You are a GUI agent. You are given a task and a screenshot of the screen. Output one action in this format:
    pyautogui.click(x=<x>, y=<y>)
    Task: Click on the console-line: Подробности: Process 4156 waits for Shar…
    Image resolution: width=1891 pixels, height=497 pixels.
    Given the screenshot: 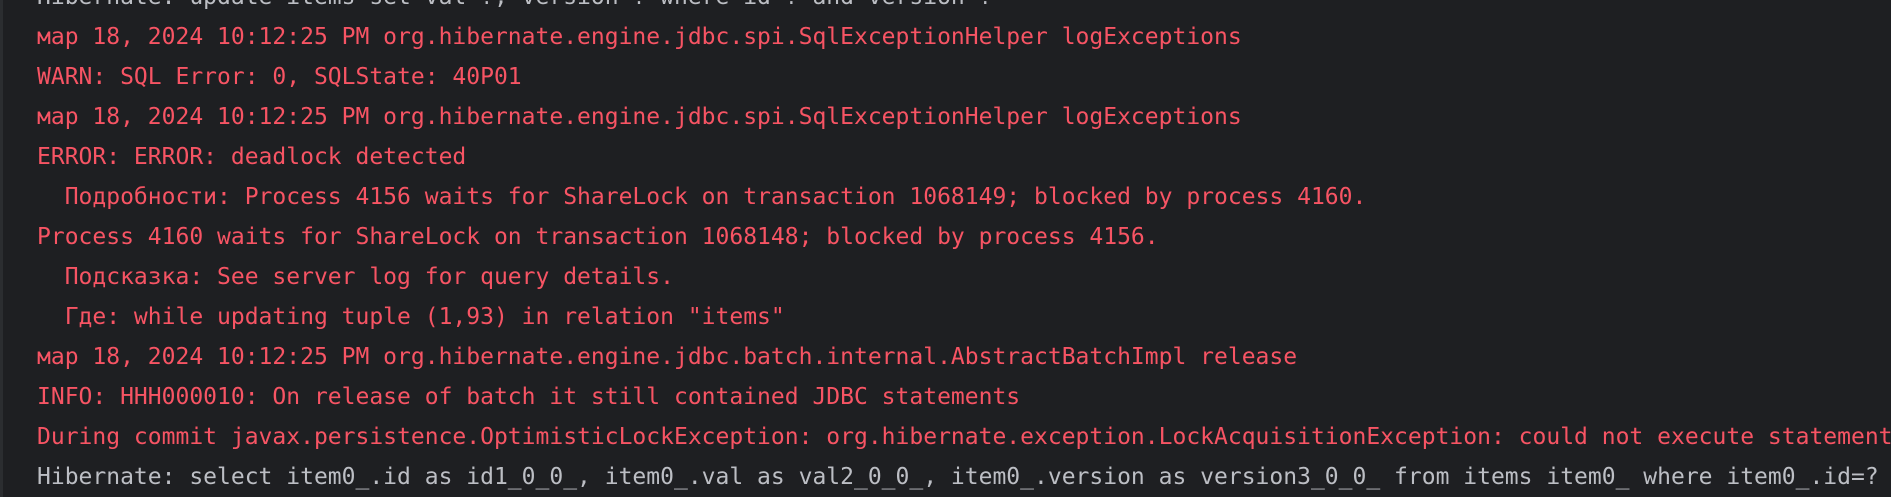 What is the action you would take?
    pyautogui.click(x=702, y=197)
    